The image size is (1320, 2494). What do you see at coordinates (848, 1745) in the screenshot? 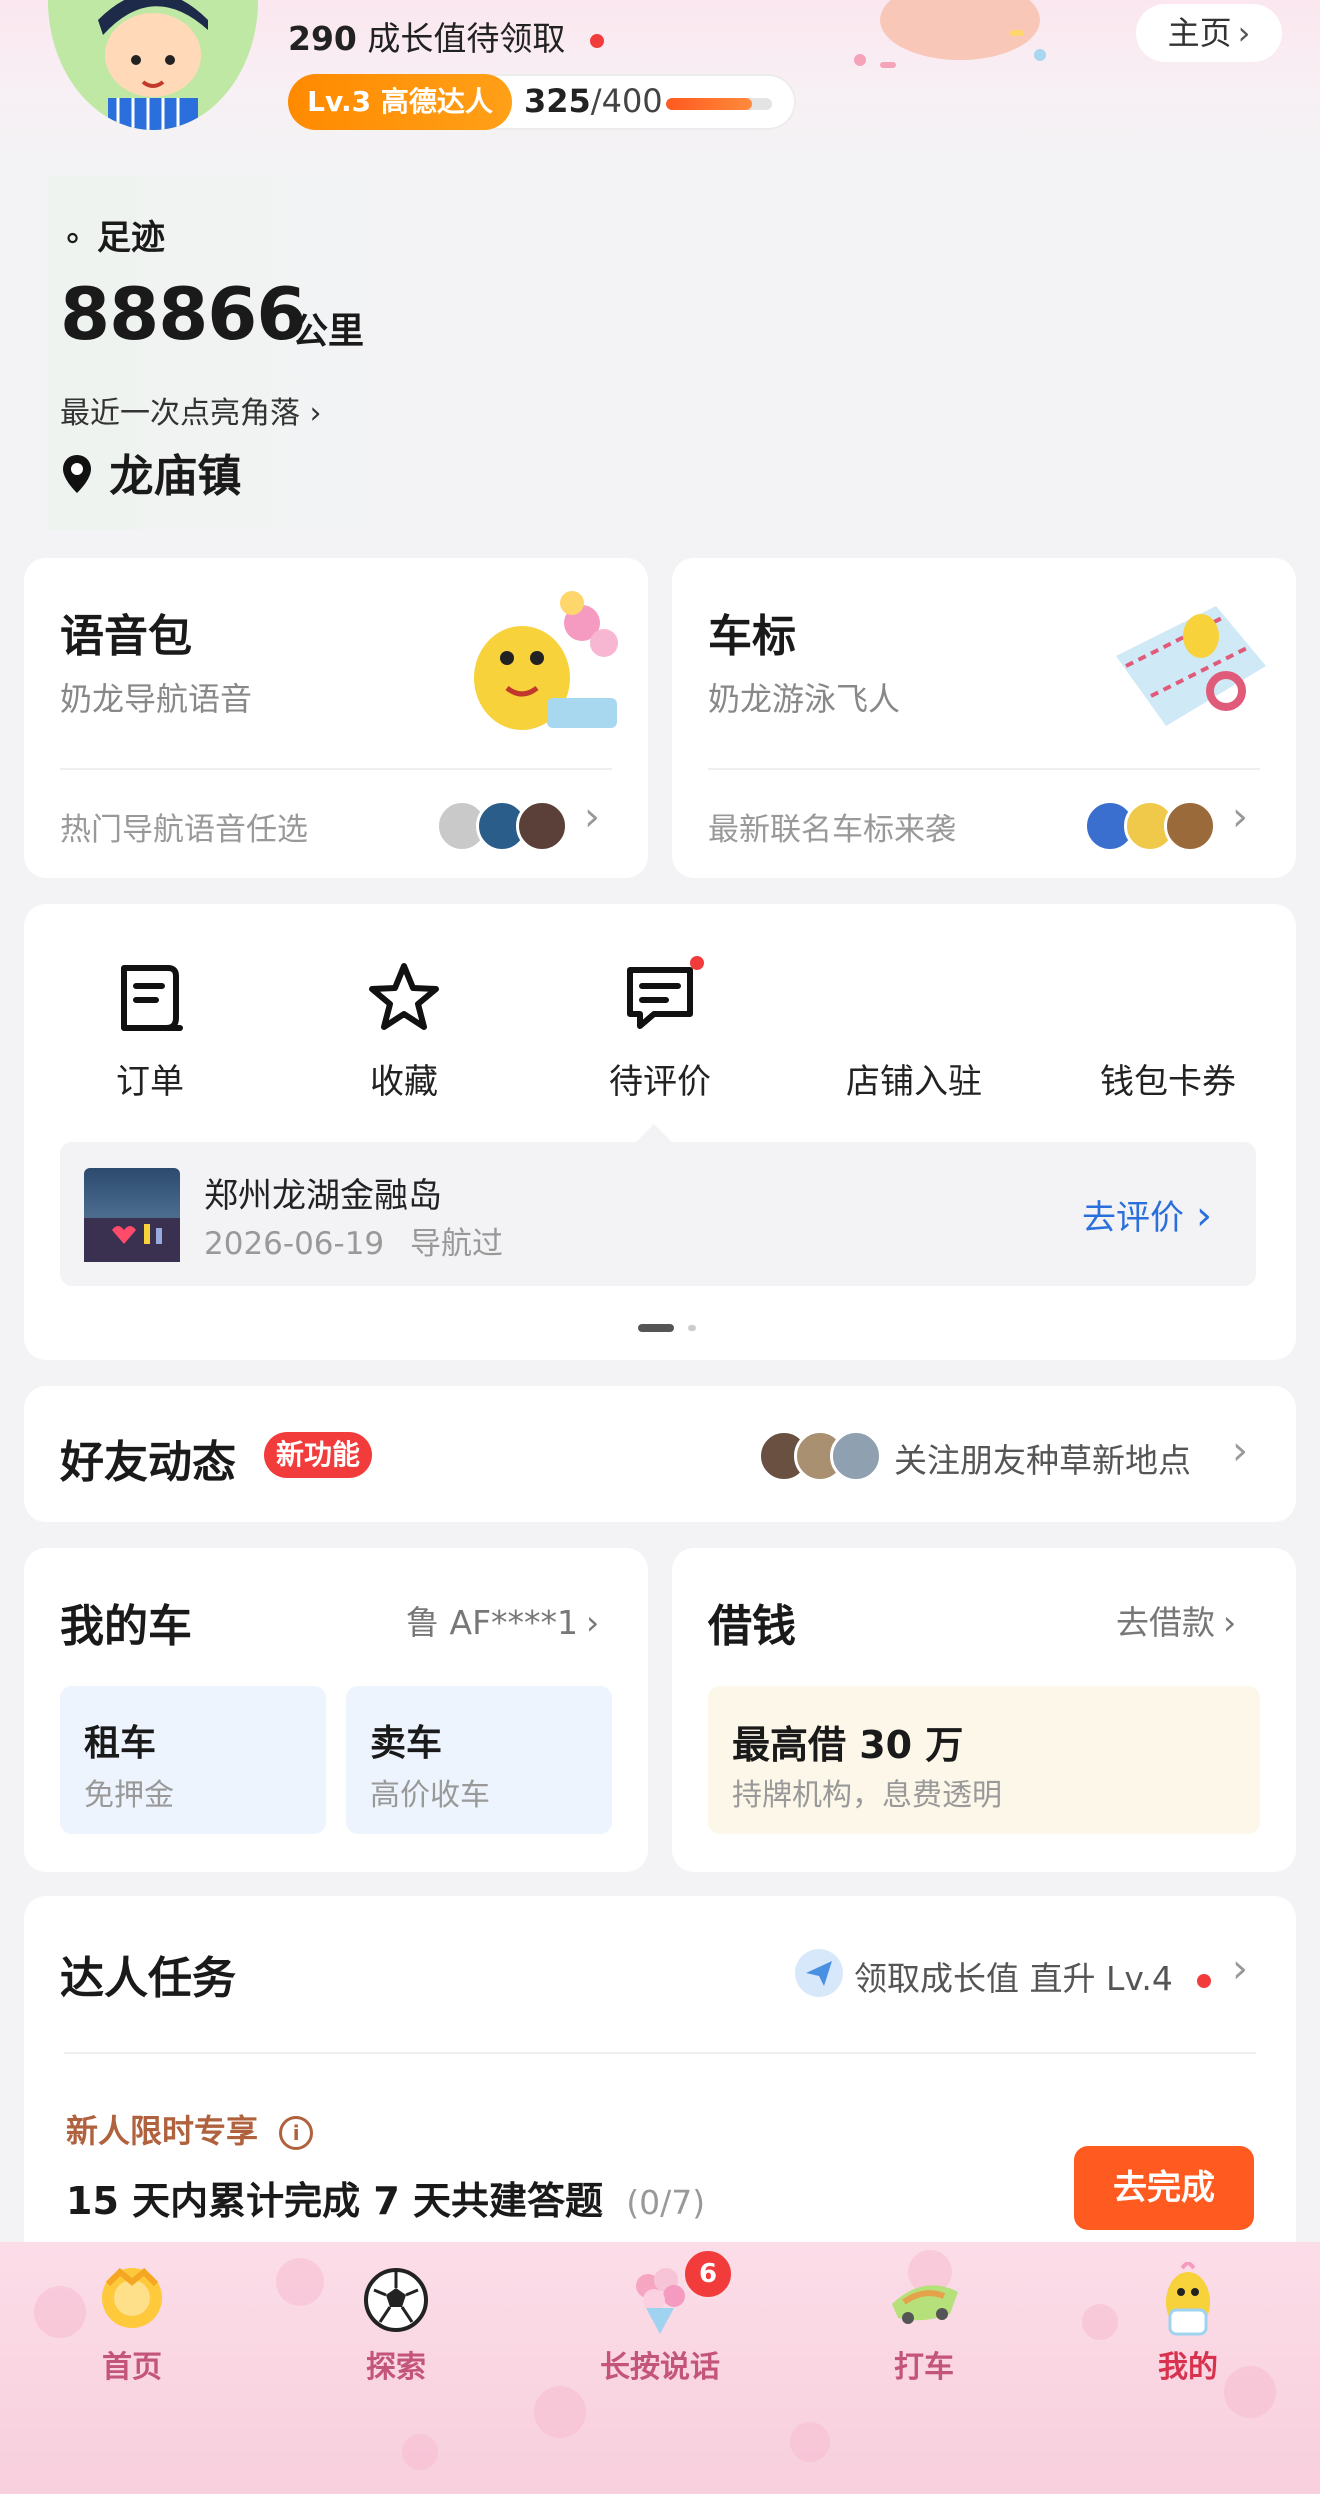
I see `borrow-promo-title: 最高借 30 万` at bounding box center [848, 1745].